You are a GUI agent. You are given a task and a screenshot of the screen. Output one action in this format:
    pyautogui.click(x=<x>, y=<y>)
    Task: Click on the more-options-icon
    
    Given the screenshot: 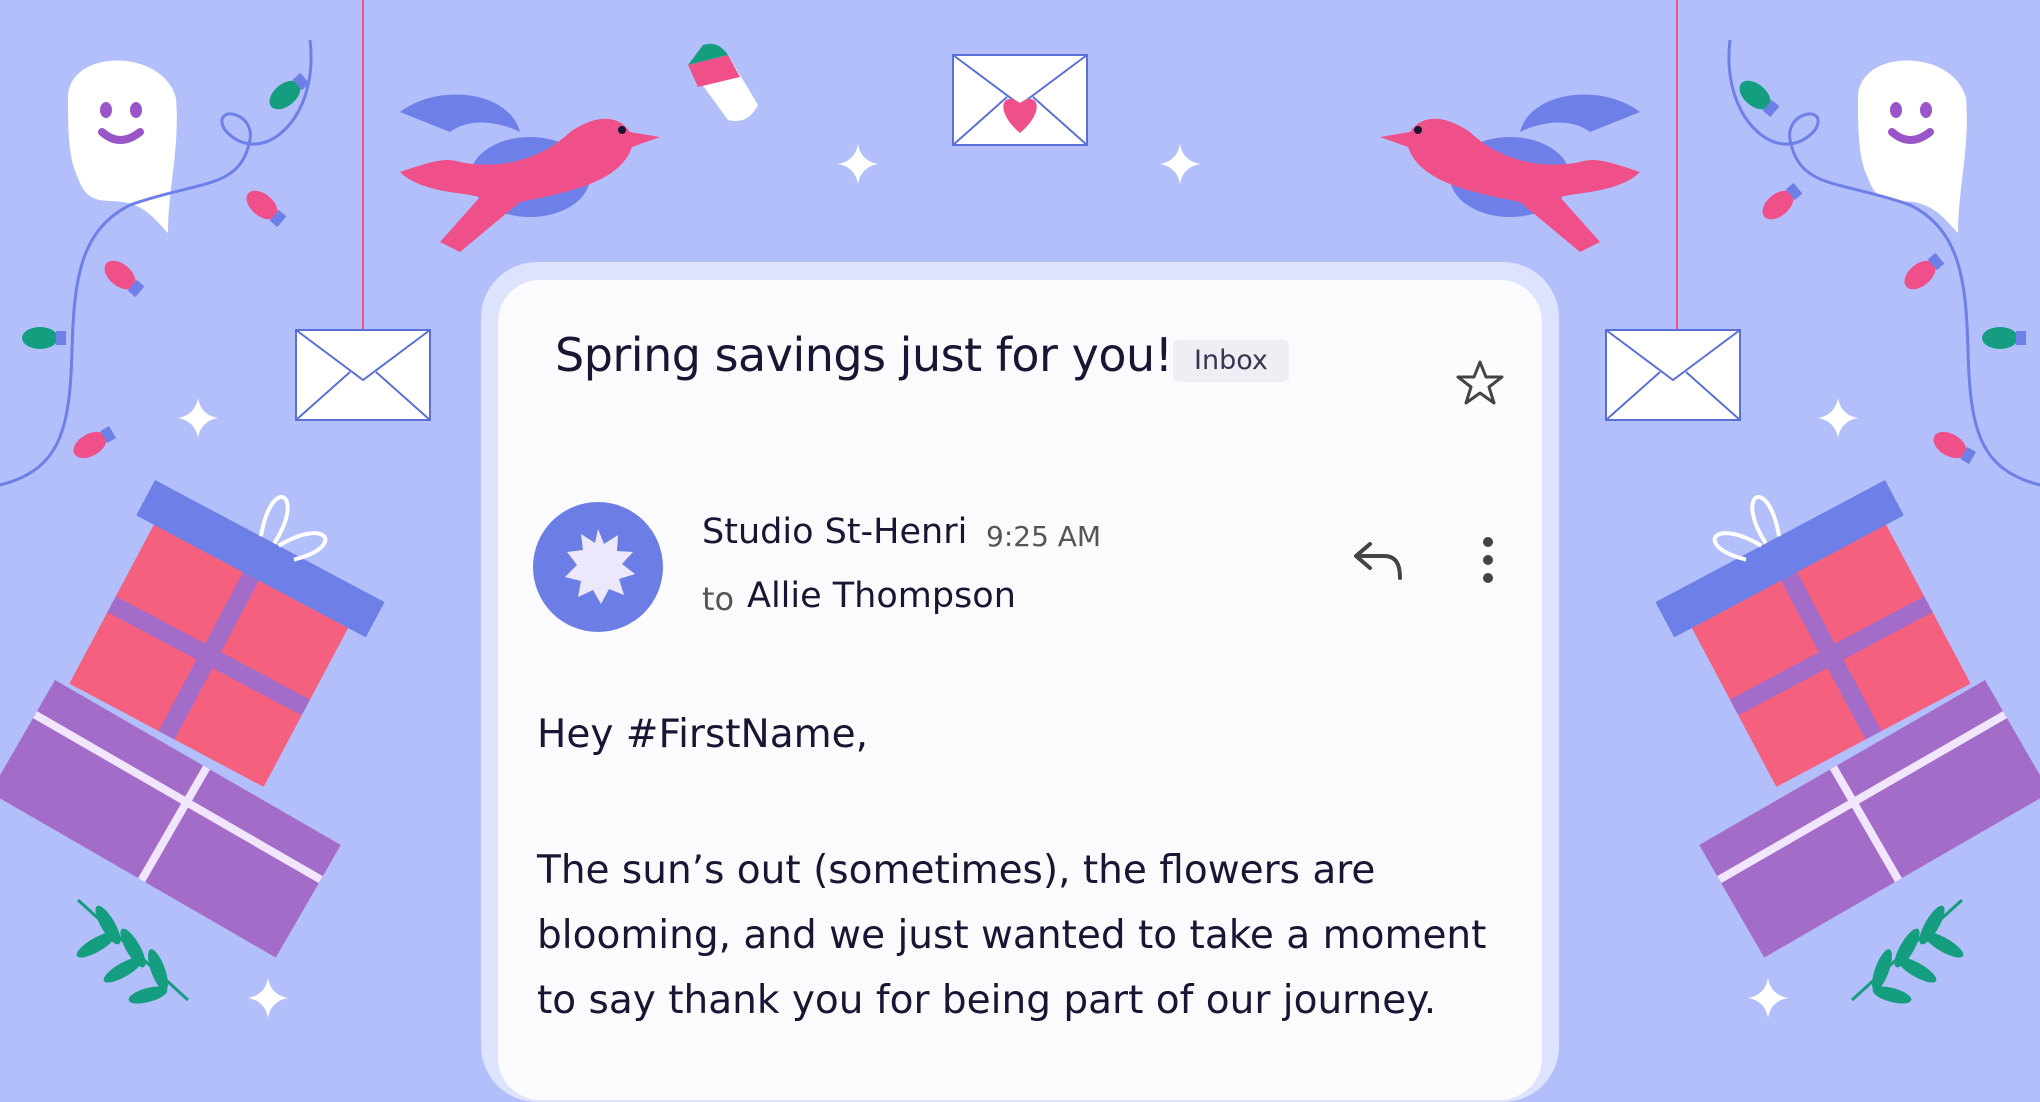 What is the action you would take?
    pyautogui.click(x=1488, y=560)
    